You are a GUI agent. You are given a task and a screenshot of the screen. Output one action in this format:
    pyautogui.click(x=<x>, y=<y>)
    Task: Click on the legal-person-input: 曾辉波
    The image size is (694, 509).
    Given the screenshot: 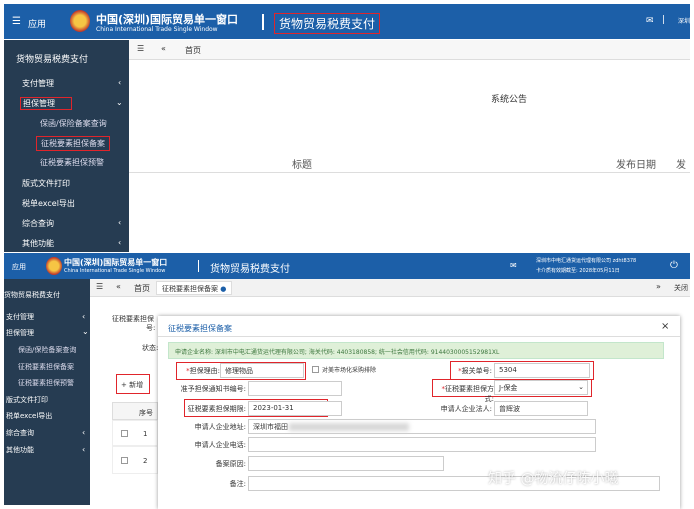 What is the action you would take?
    pyautogui.click(x=541, y=408)
    